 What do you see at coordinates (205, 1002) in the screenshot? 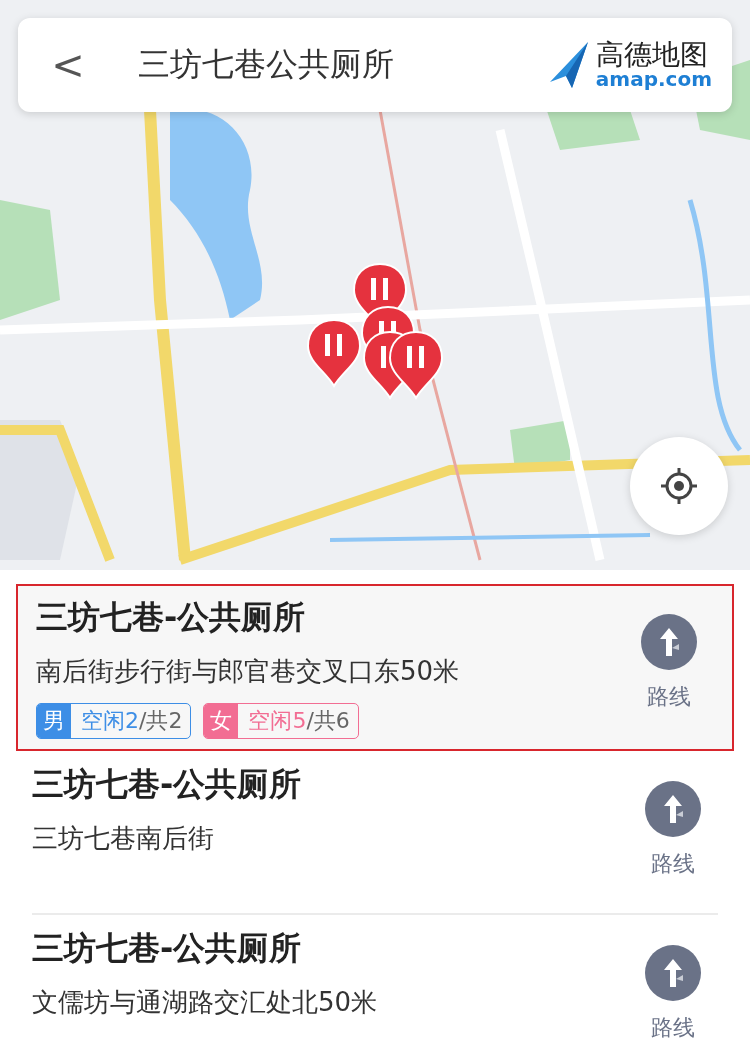
I see `result-address: 文儒坊与通湖路交汇处北50米` at bounding box center [205, 1002].